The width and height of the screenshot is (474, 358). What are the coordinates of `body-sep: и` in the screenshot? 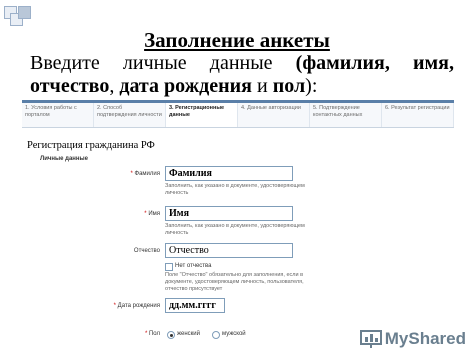 It's located at (262, 86).